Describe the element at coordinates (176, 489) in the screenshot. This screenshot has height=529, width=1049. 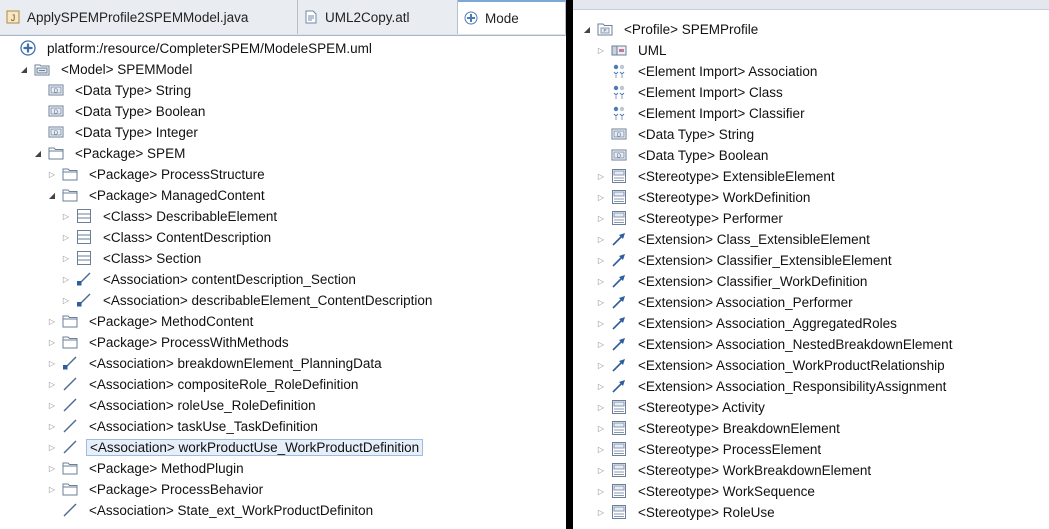
I see `tree-item-label: <Package> ProcessBehavior` at that location.